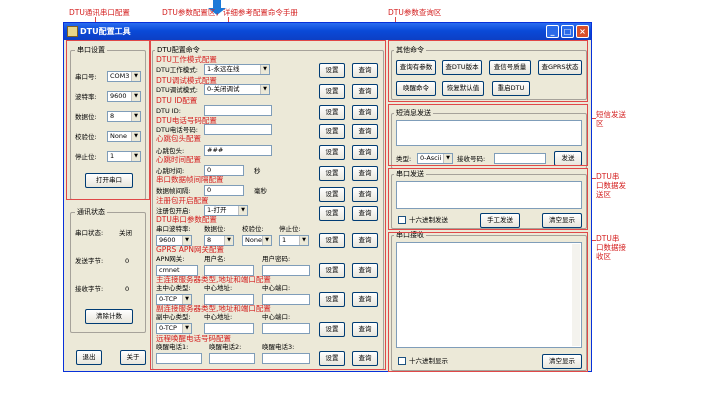 The width and height of the screenshot is (711, 400). Describe the element at coordinates (567, 31) in the screenshot. I see `maximize-button: □` at that location.